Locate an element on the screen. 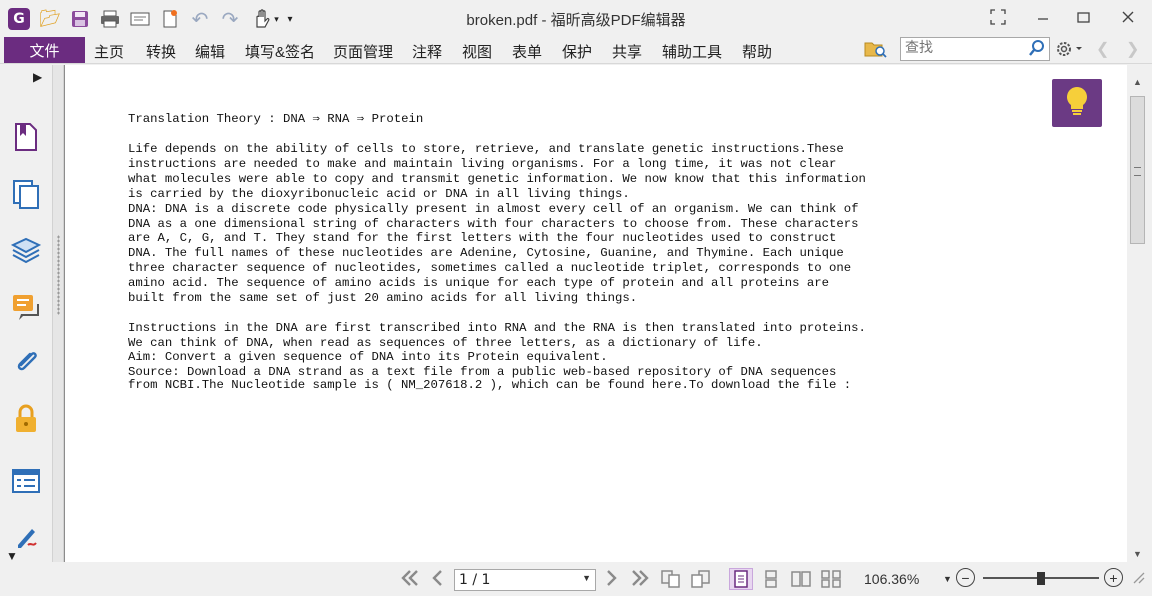  status-bar: ▼ 106.36% ▼ − + is located at coordinates (576, 579).